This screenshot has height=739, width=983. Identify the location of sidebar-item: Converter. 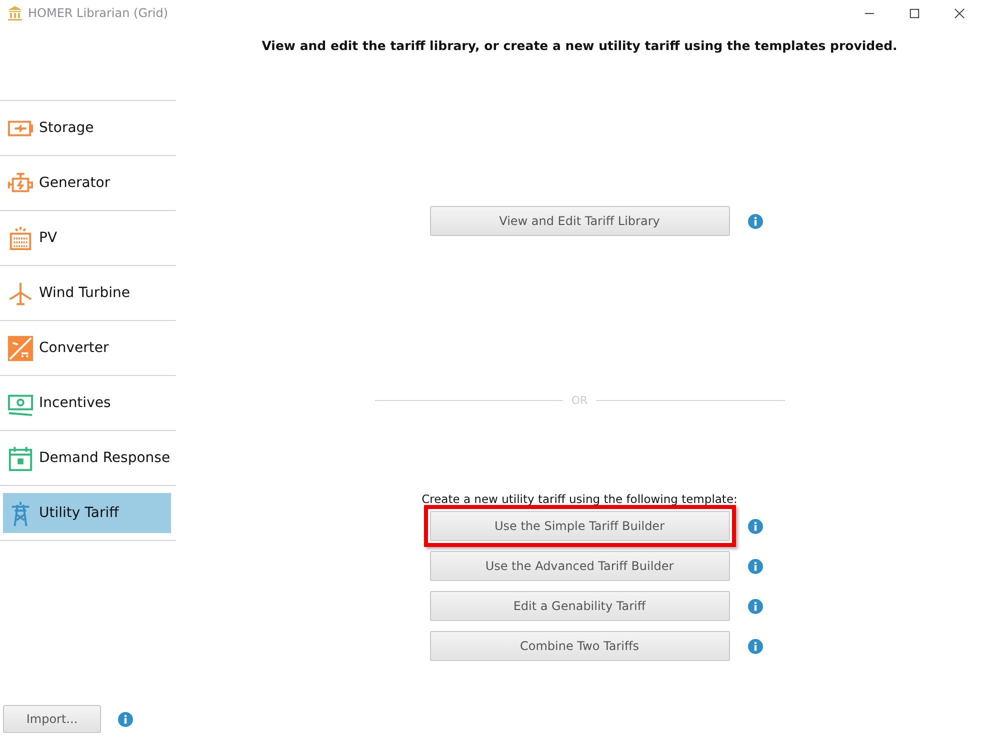
(87, 348).